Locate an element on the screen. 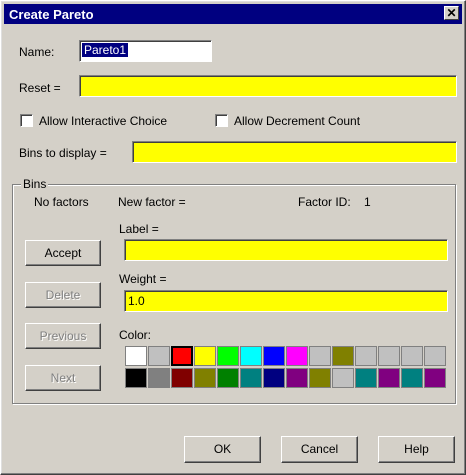  name-value: Pareto1 is located at coordinates (105, 50).